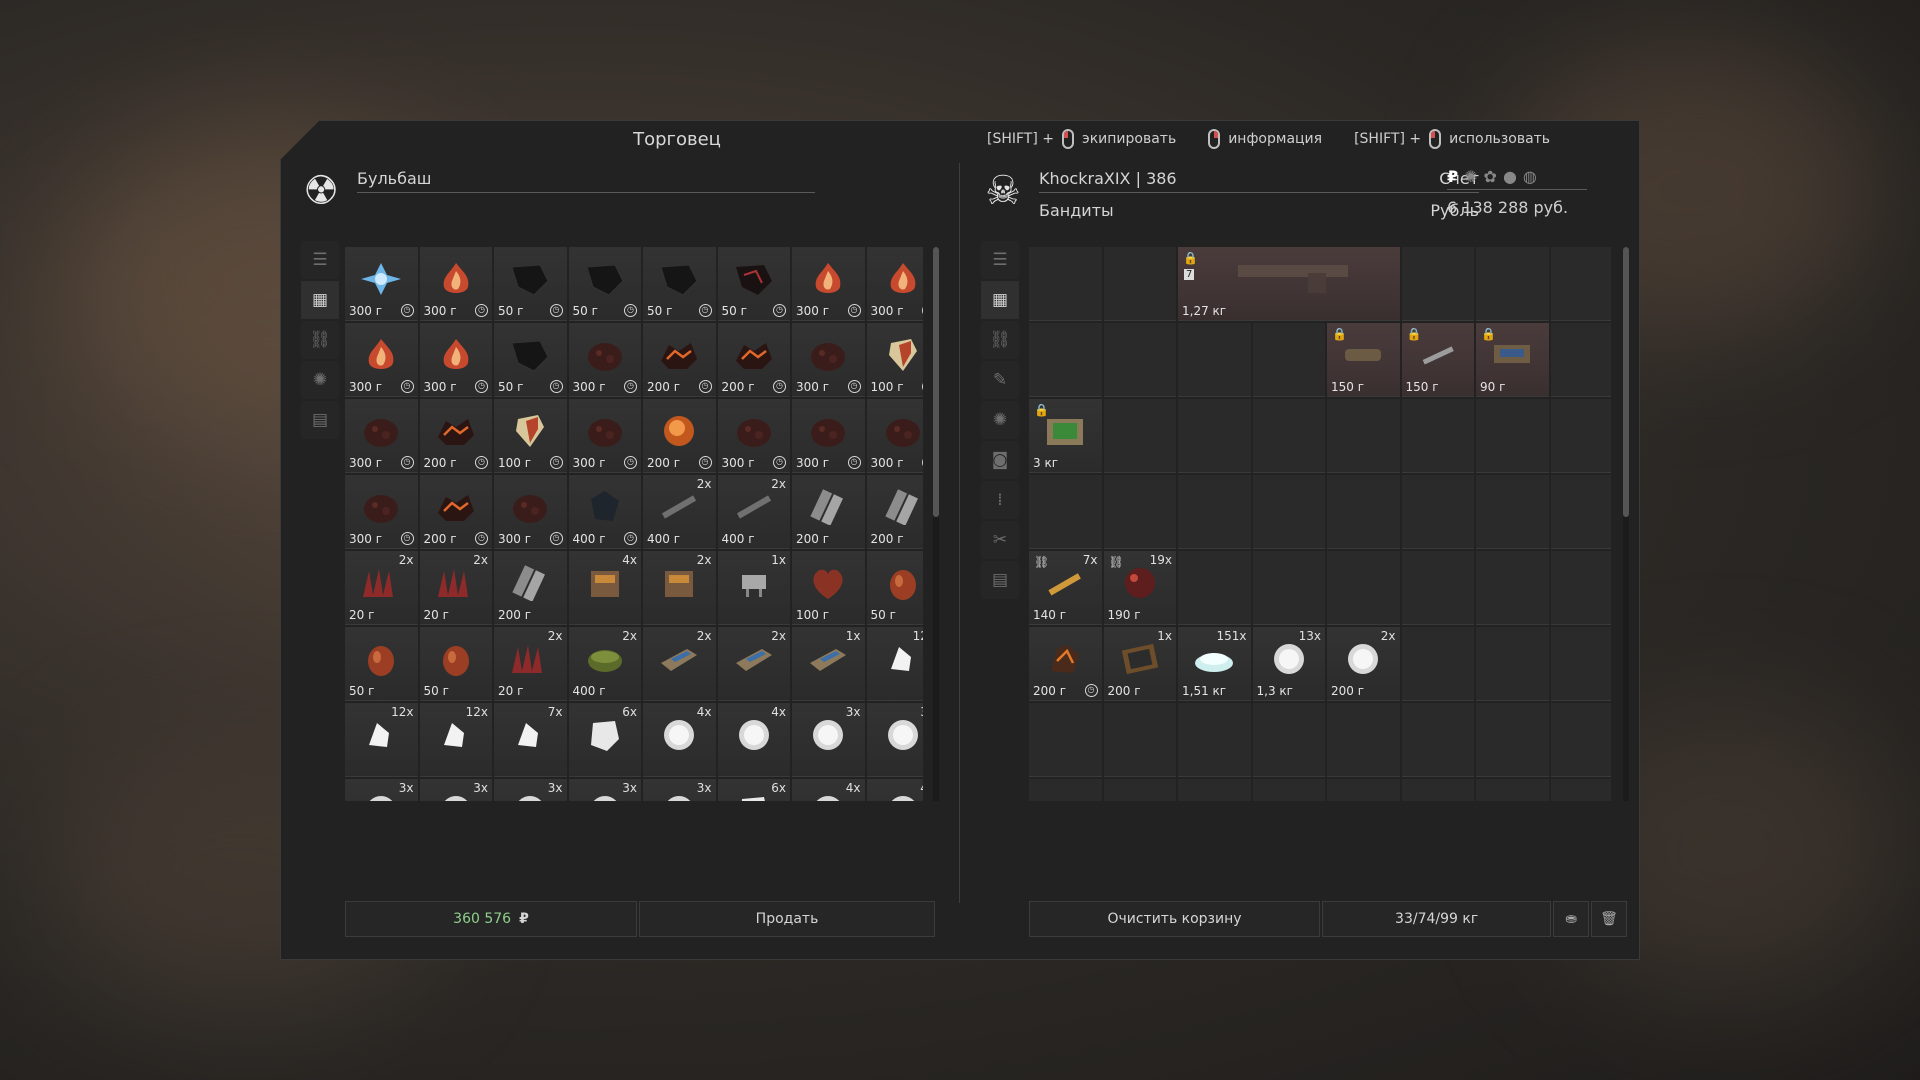  Describe the element at coordinates (1490, 176) in the screenshot. I see `flower-currency-icon: ✿` at that location.